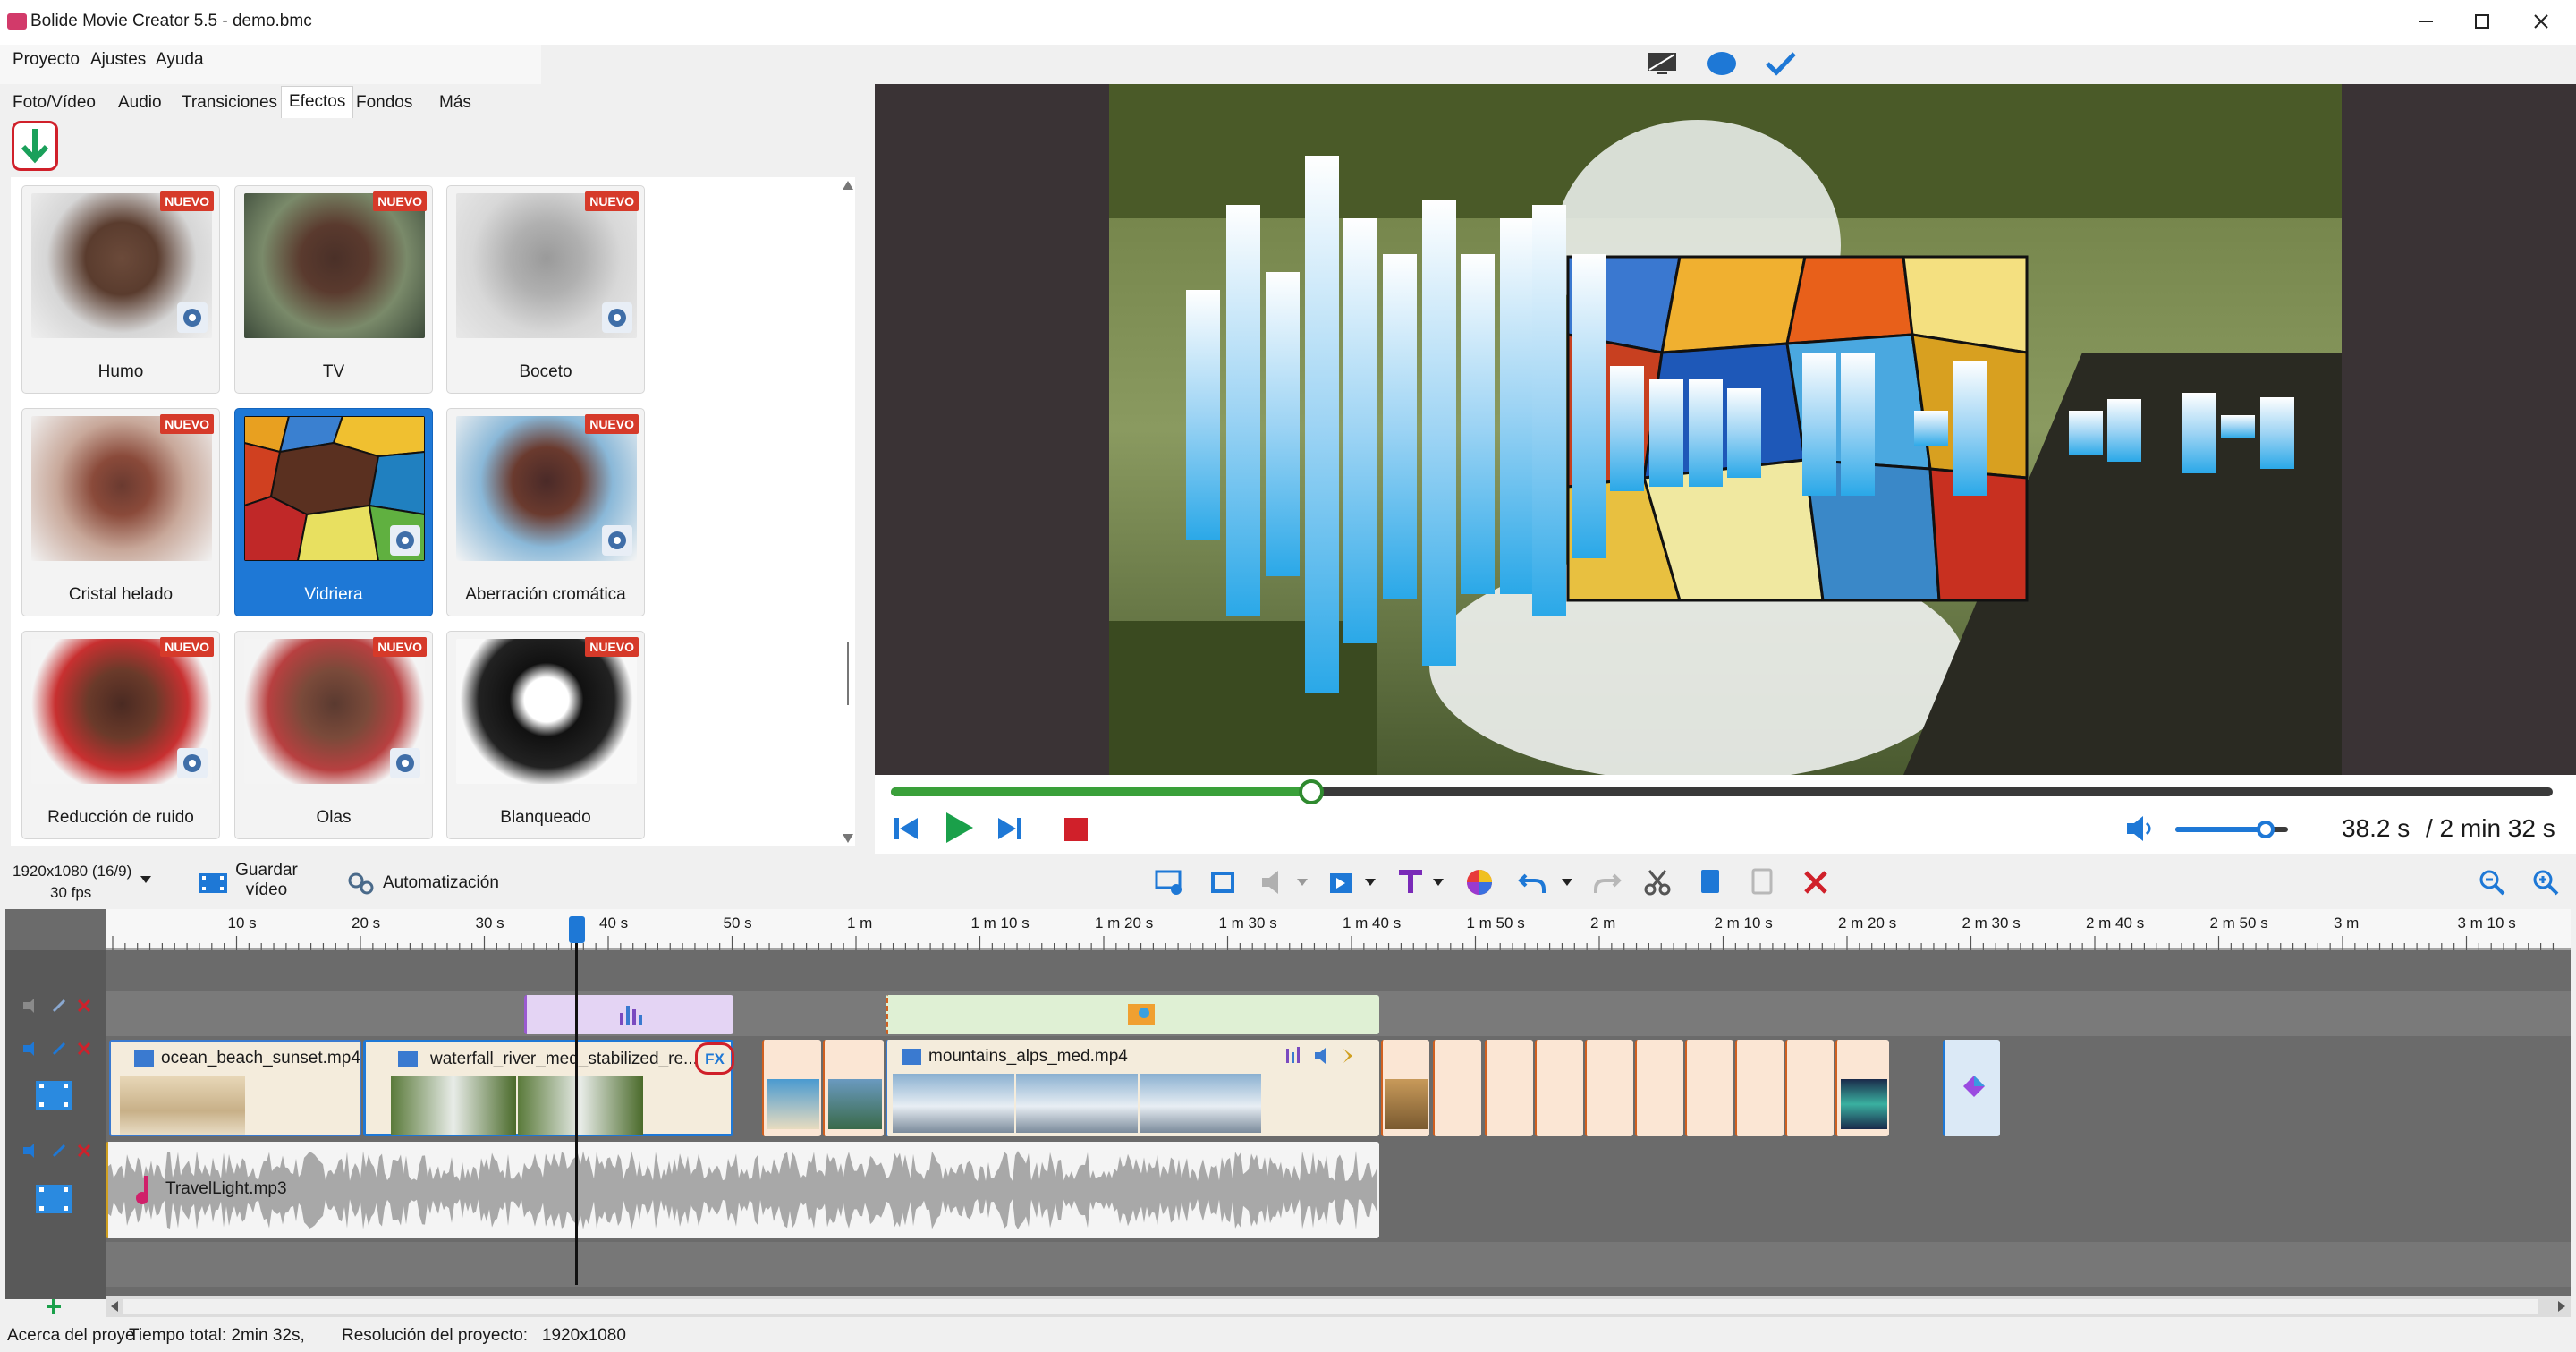  I want to click on color-wheel-icon, so click(1479, 882).